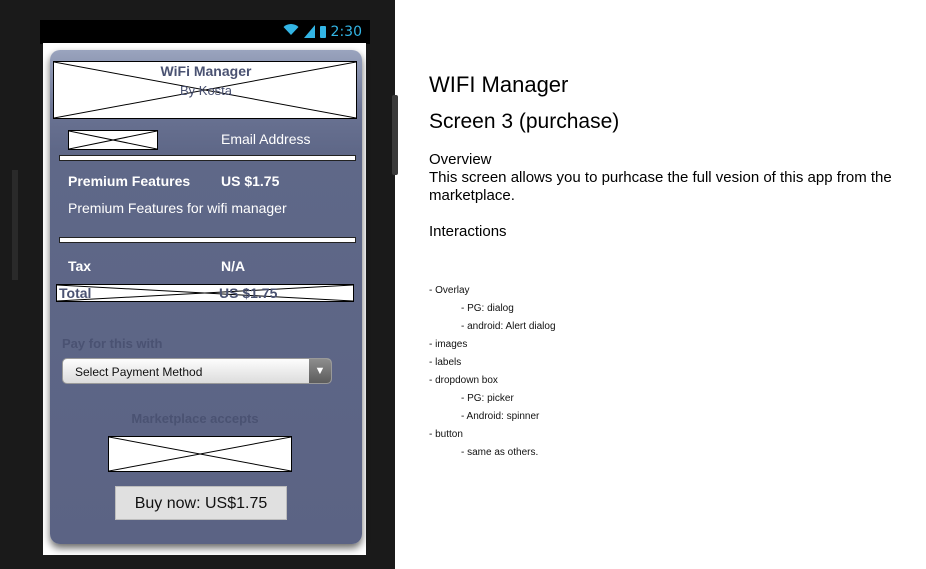 The width and height of the screenshot is (926, 569). I want to click on list-item: - Overlay, so click(449, 290).